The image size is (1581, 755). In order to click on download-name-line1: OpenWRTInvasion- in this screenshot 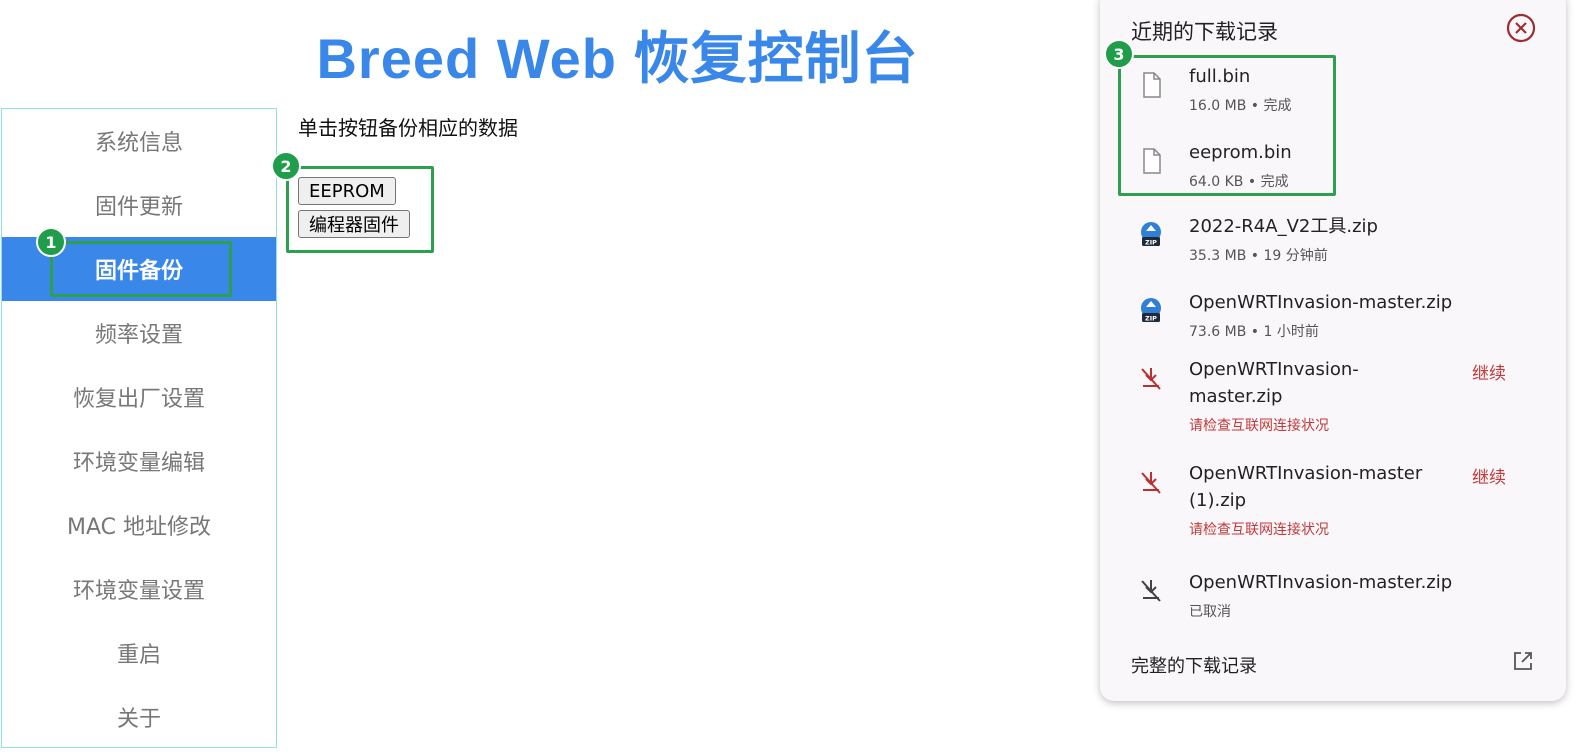, I will do `click(1274, 369)`.